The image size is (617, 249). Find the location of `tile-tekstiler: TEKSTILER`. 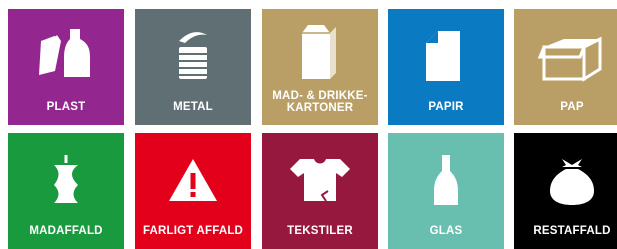

tile-tekstiler: TEKSTILER is located at coordinates (320, 191).